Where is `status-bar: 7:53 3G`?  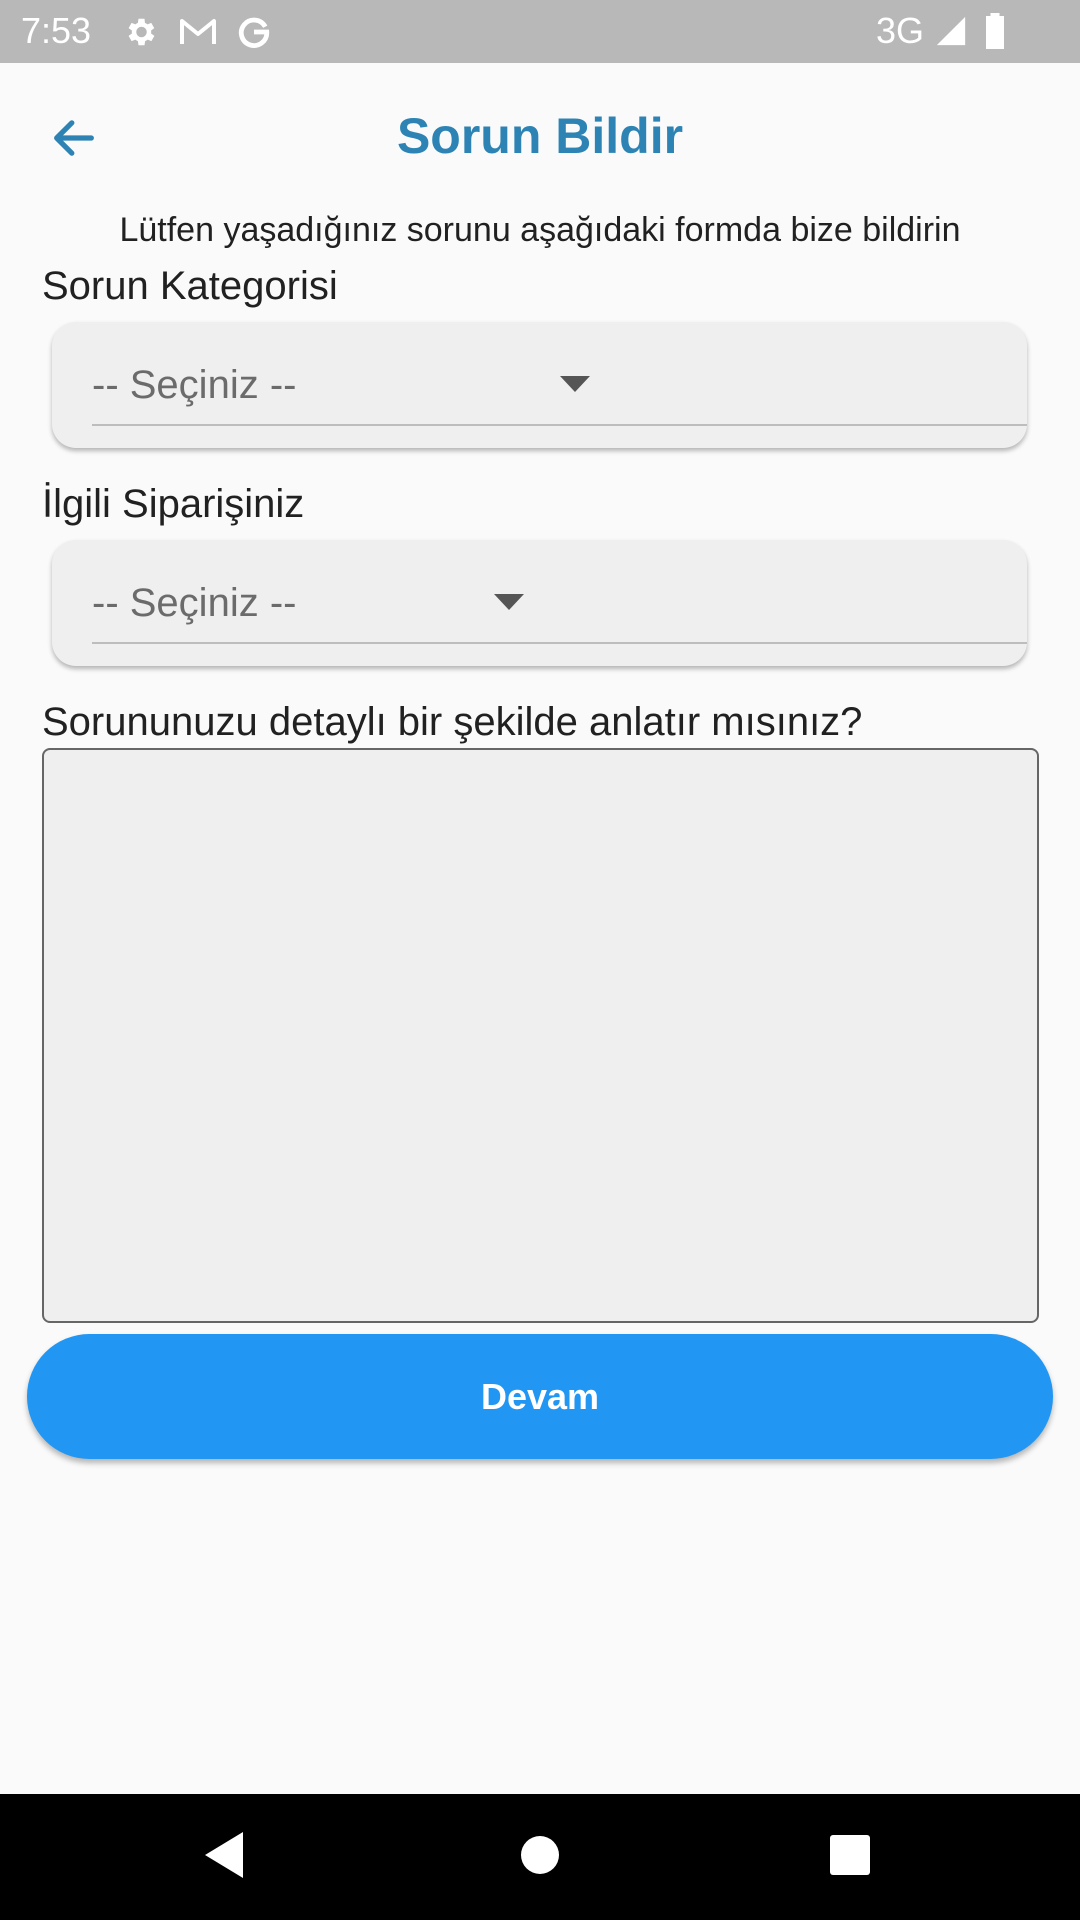
status-bar: 7:53 3G is located at coordinates (540, 31).